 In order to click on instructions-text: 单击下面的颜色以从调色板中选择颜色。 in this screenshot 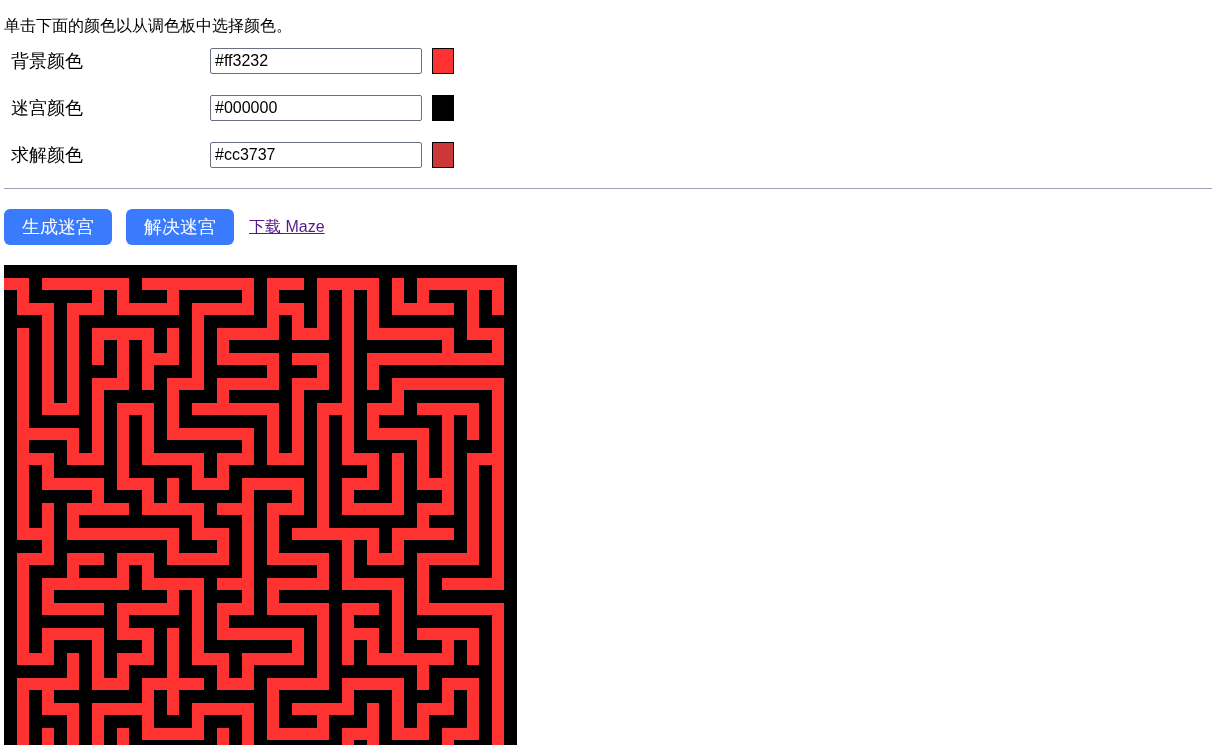, I will do `click(148, 26)`.